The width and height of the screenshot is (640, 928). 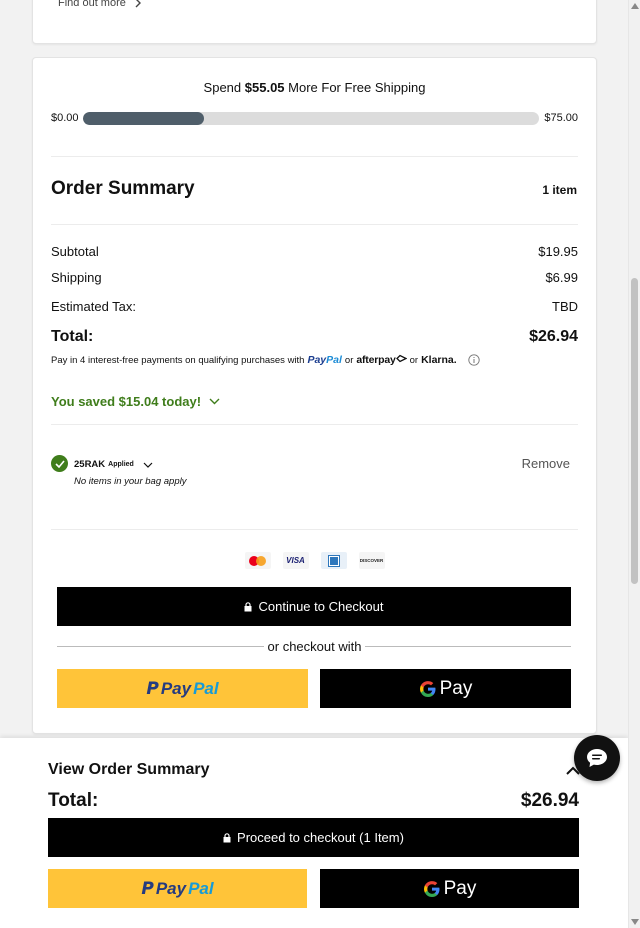 What do you see at coordinates (314, 306) in the screenshot?
I see `tax-row: Estimated Tax: TBD` at bounding box center [314, 306].